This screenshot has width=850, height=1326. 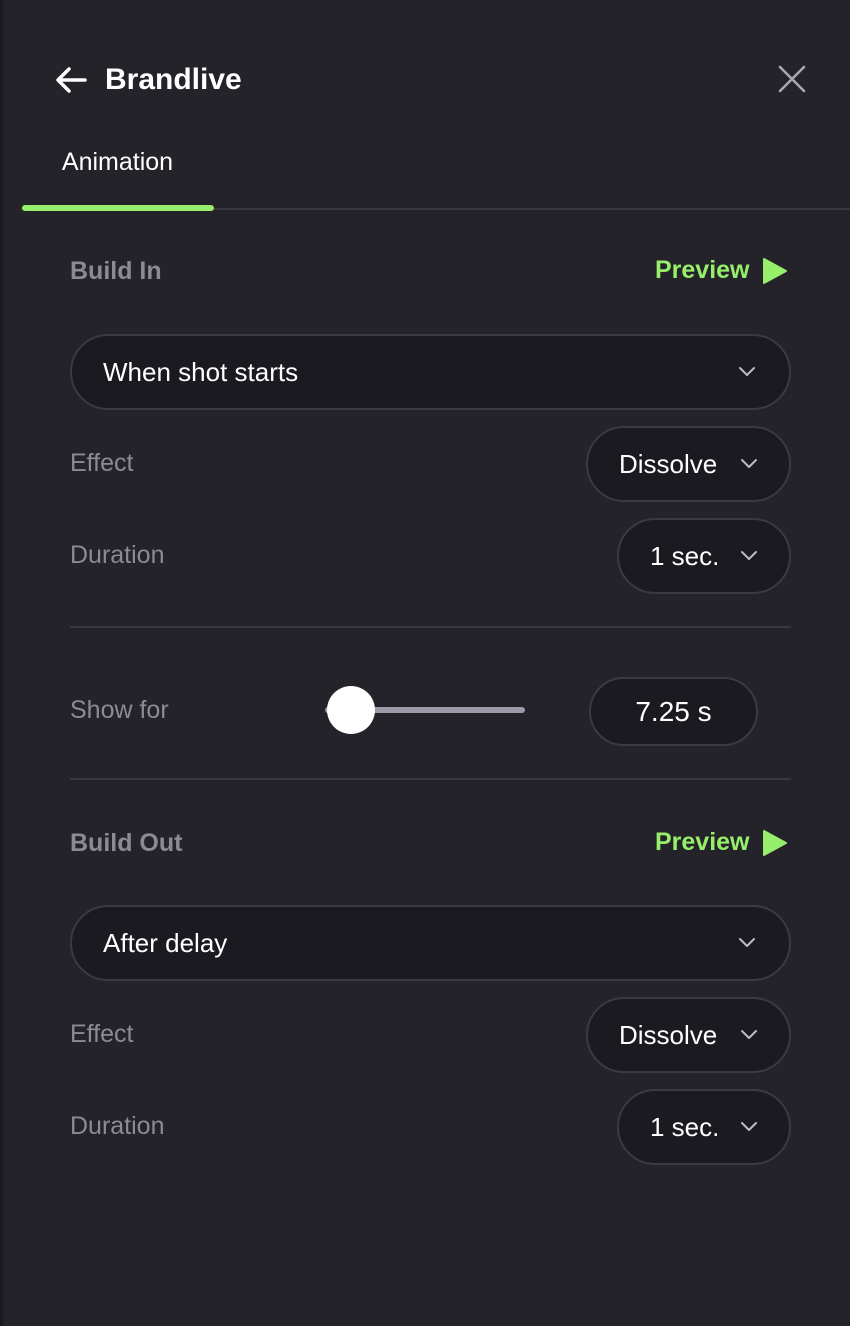 What do you see at coordinates (201, 371) in the screenshot?
I see `build-in-trigger-value: When shot starts` at bounding box center [201, 371].